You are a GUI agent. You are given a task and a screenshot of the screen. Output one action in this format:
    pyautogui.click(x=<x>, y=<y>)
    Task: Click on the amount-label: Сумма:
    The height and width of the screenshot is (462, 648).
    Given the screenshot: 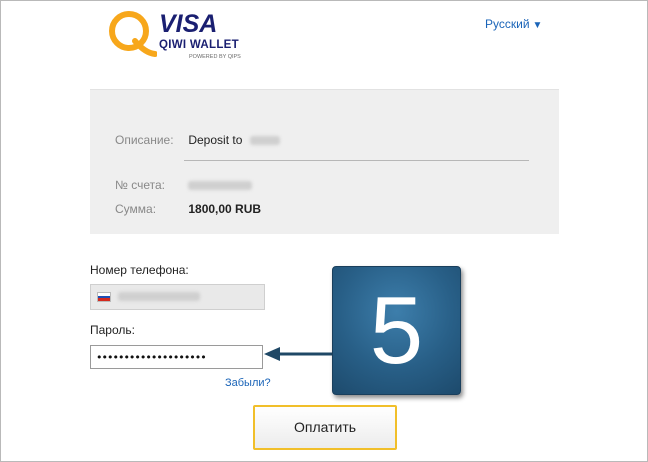 What is the action you would take?
    pyautogui.click(x=136, y=209)
    